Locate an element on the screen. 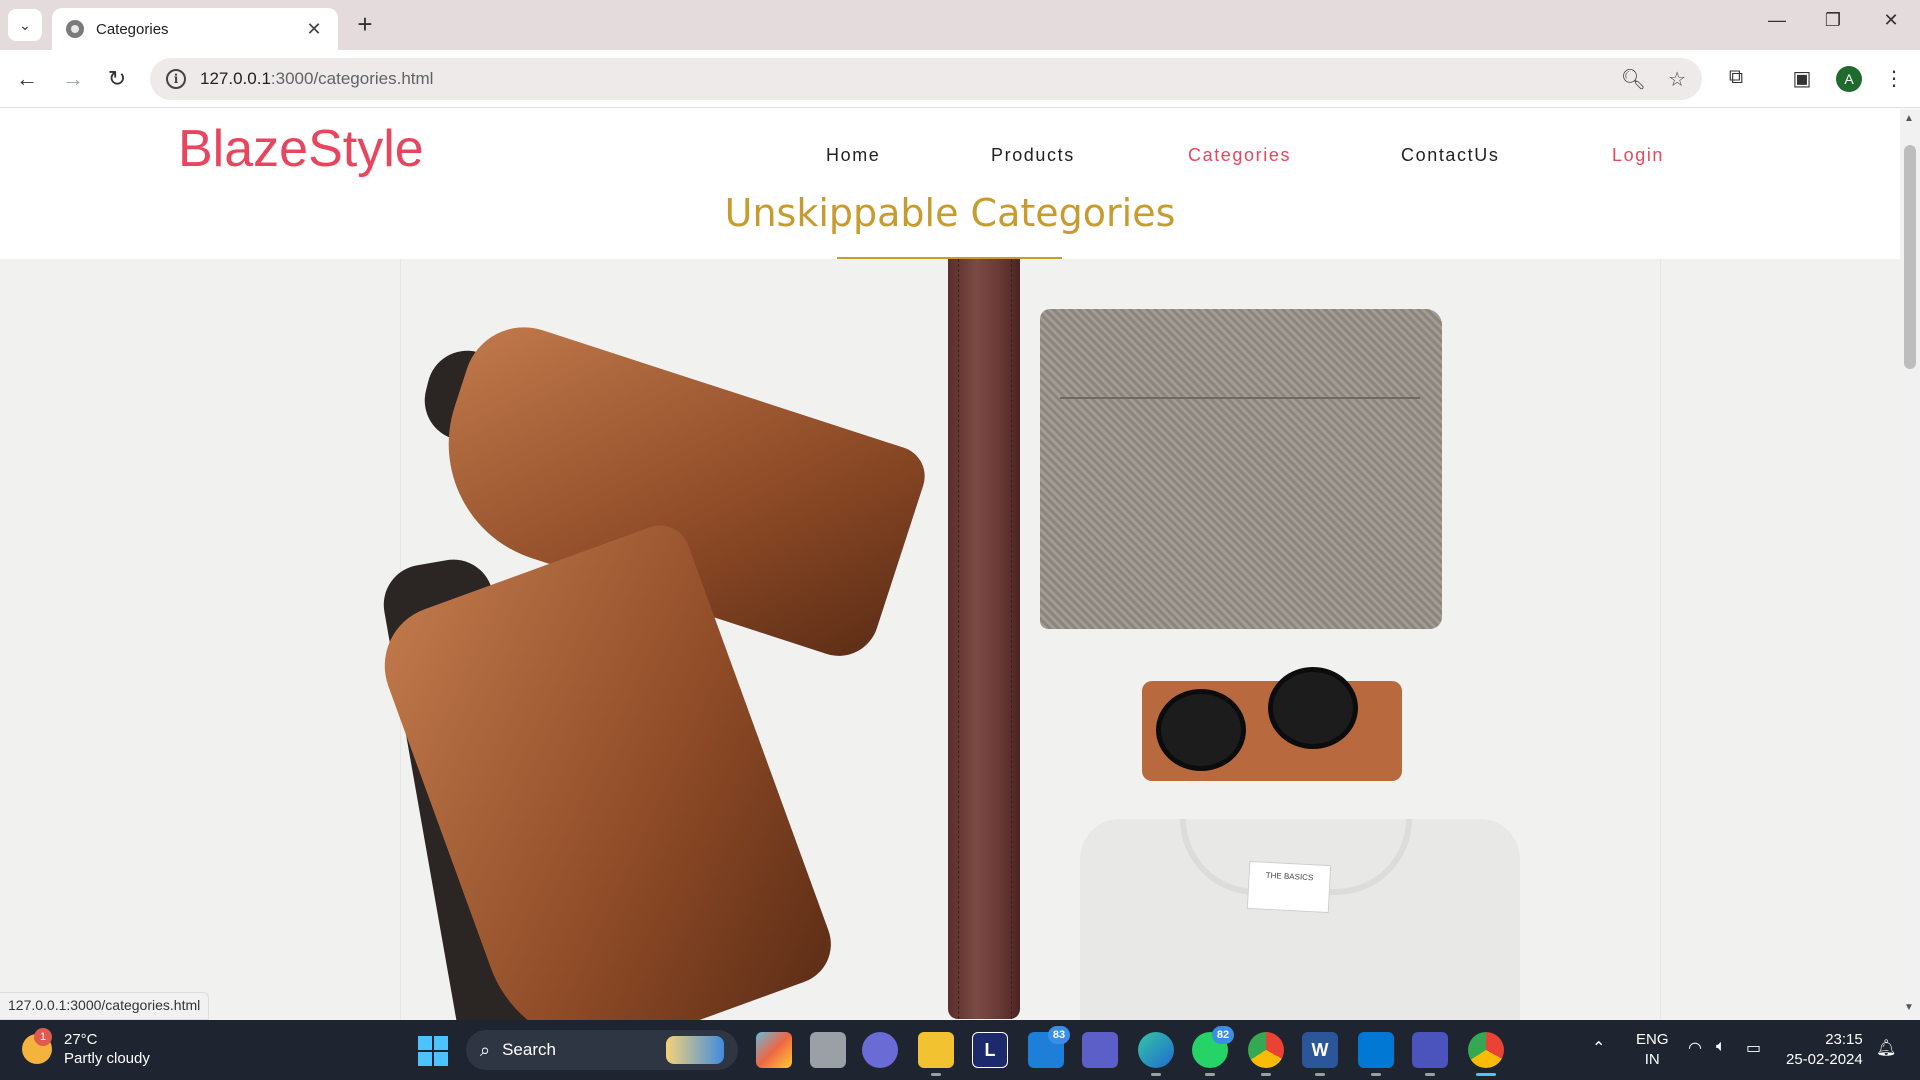 The height and width of the screenshot is (1080, 1920). globe-icon is located at coordinates (75, 29).